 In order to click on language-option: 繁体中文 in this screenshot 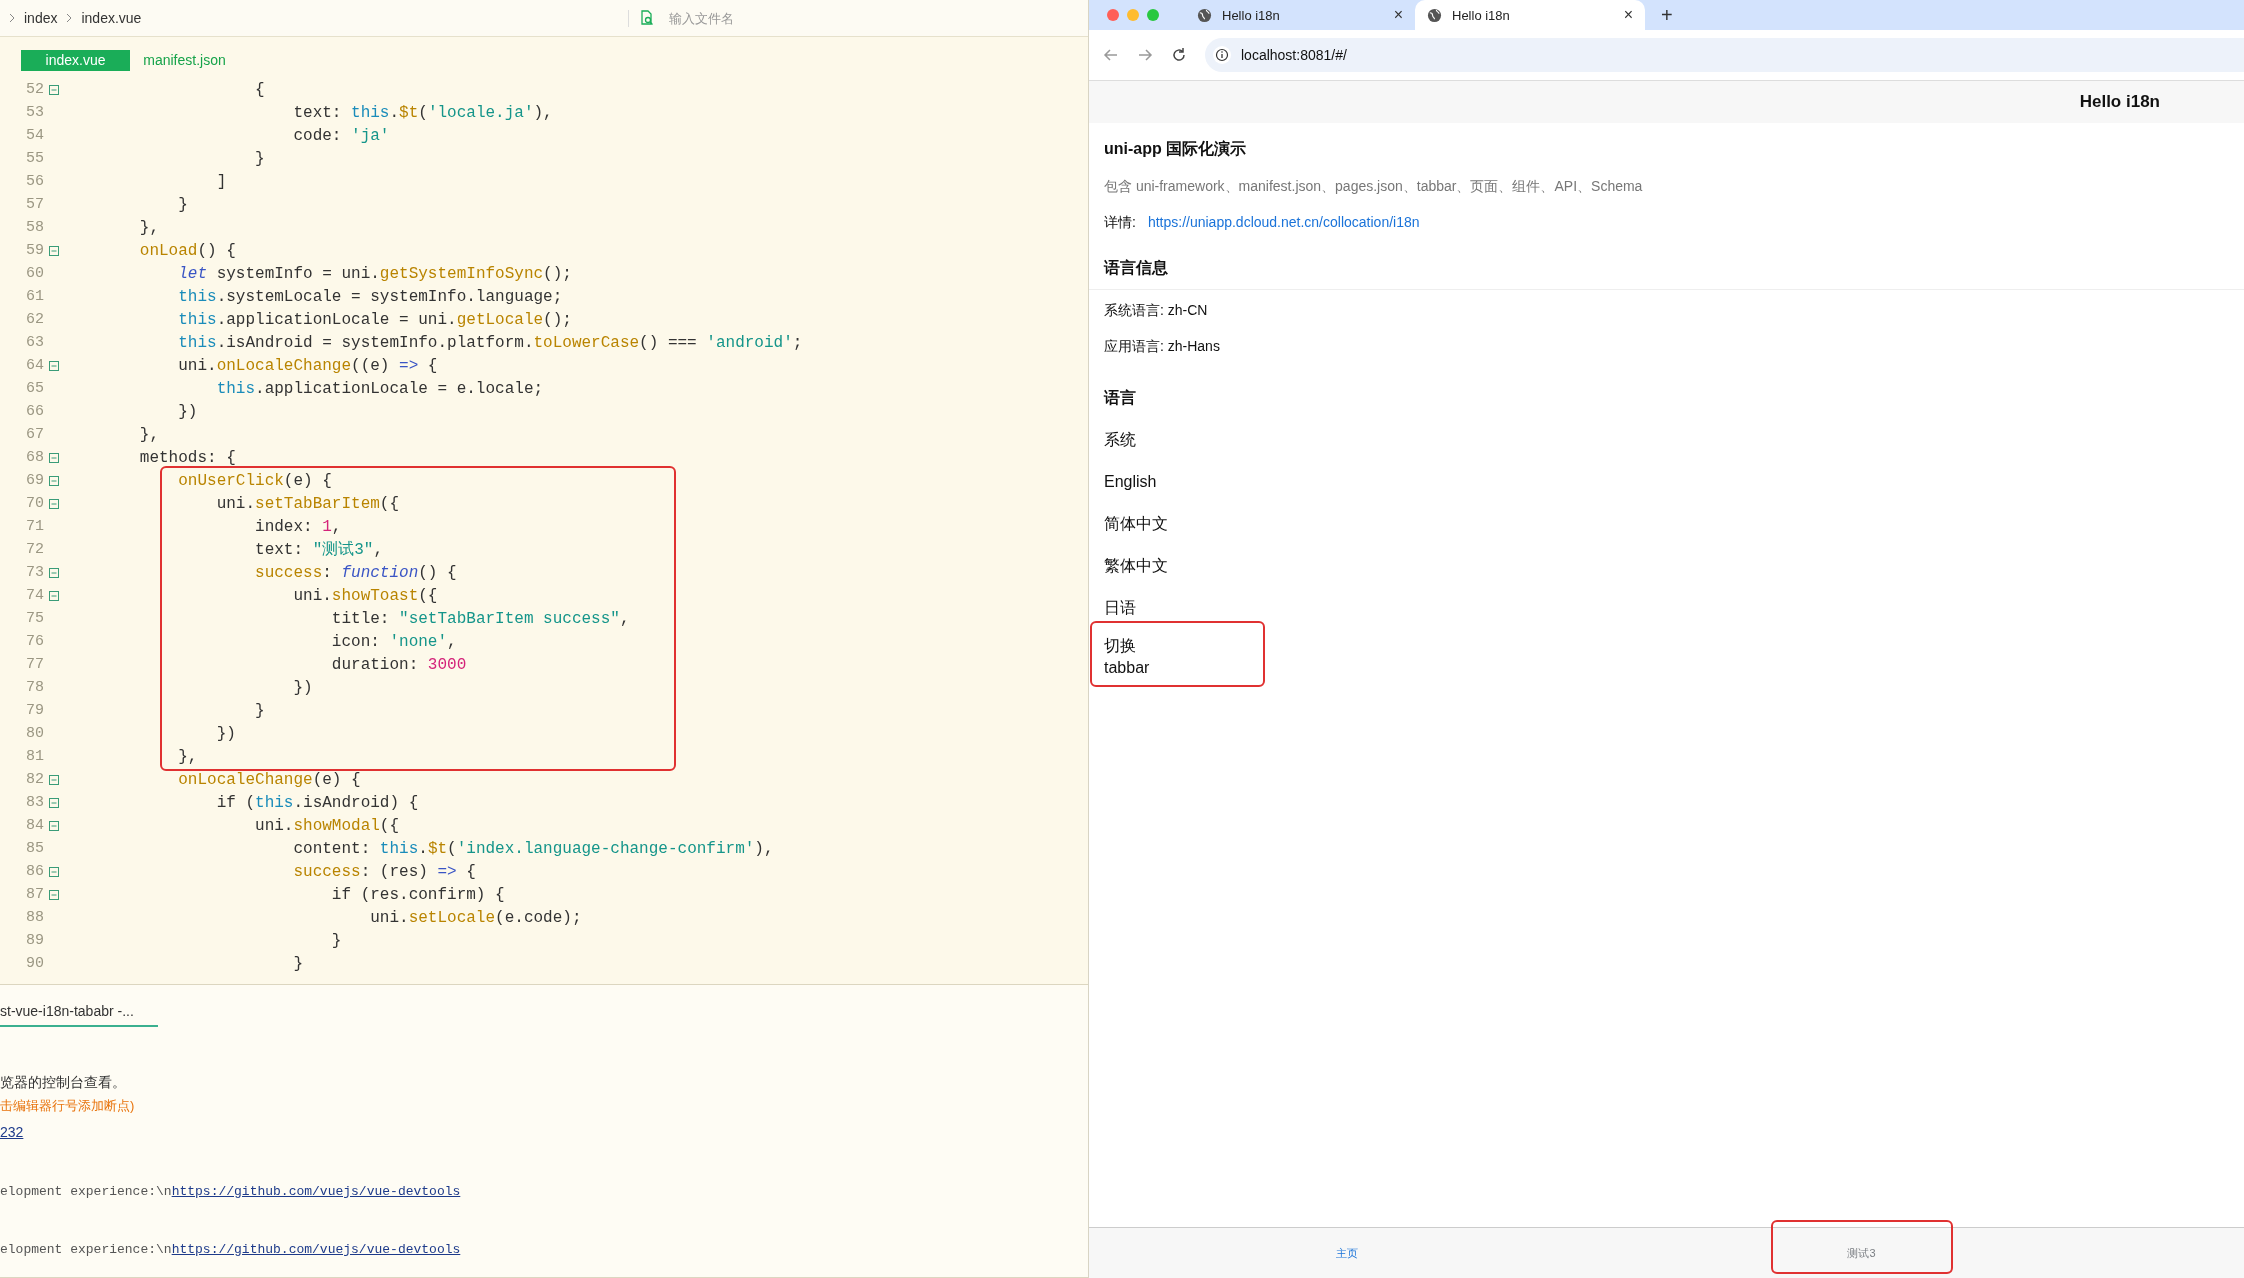, I will do `click(1136, 566)`.